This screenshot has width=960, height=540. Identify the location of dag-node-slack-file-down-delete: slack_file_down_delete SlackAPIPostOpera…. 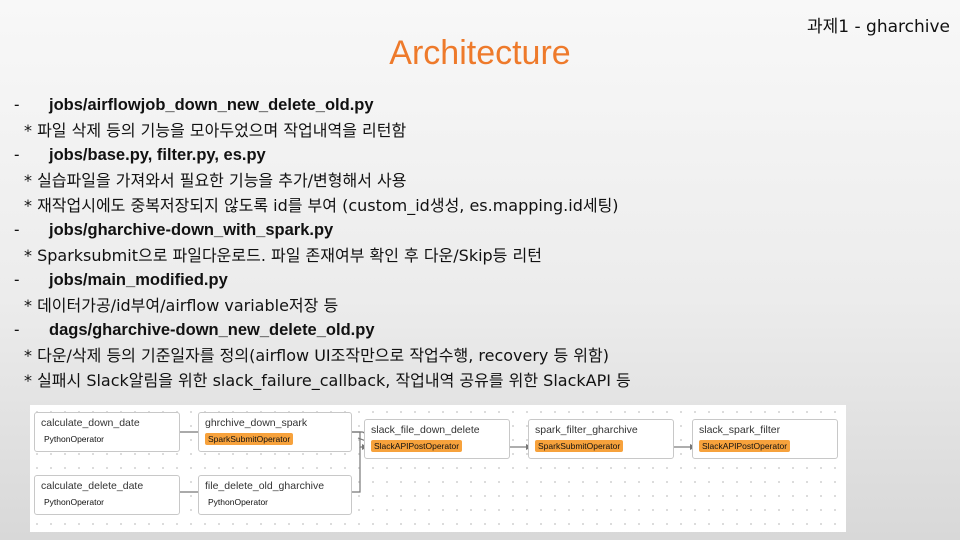
(437, 439).